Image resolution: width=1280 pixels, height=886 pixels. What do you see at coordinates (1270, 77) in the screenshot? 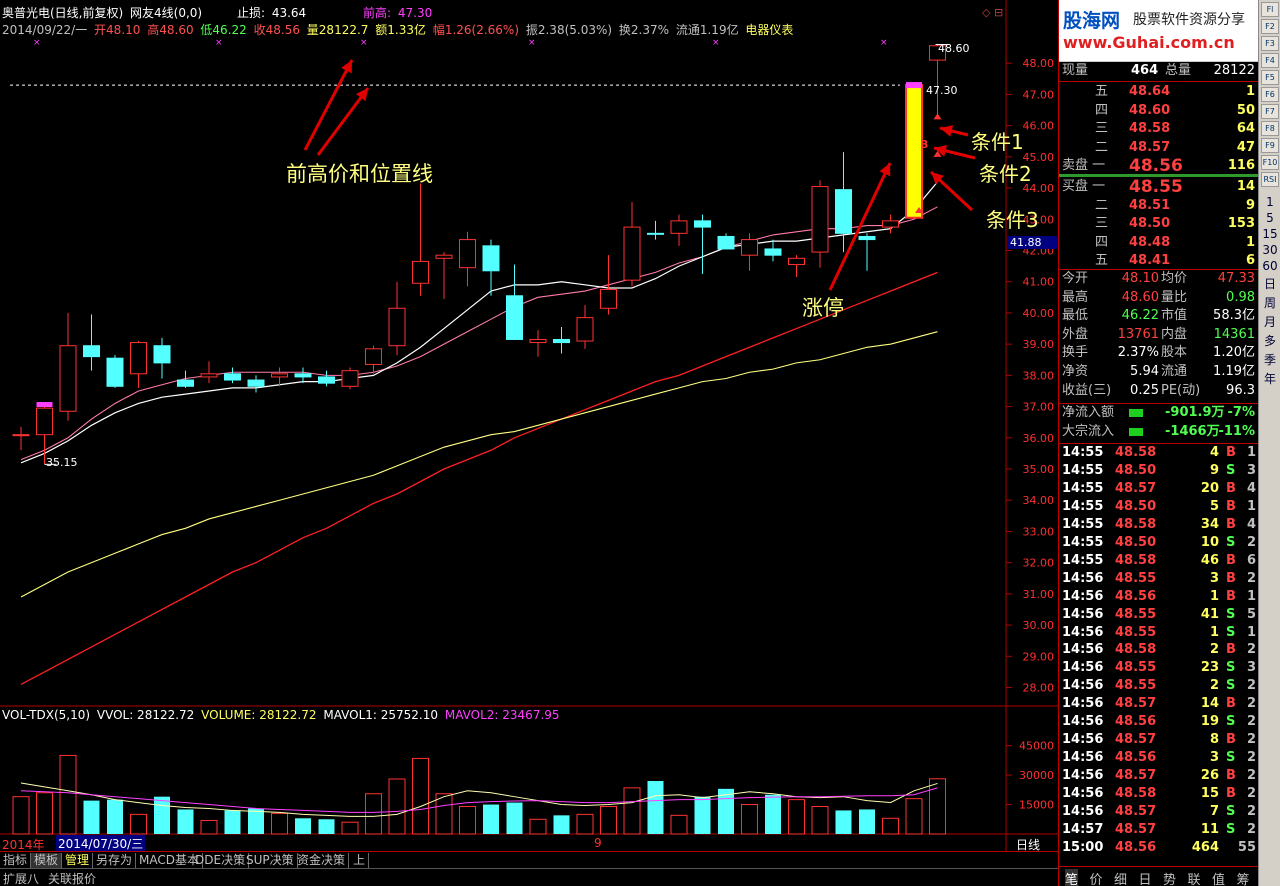
I see `tool-button: F5` at bounding box center [1270, 77].